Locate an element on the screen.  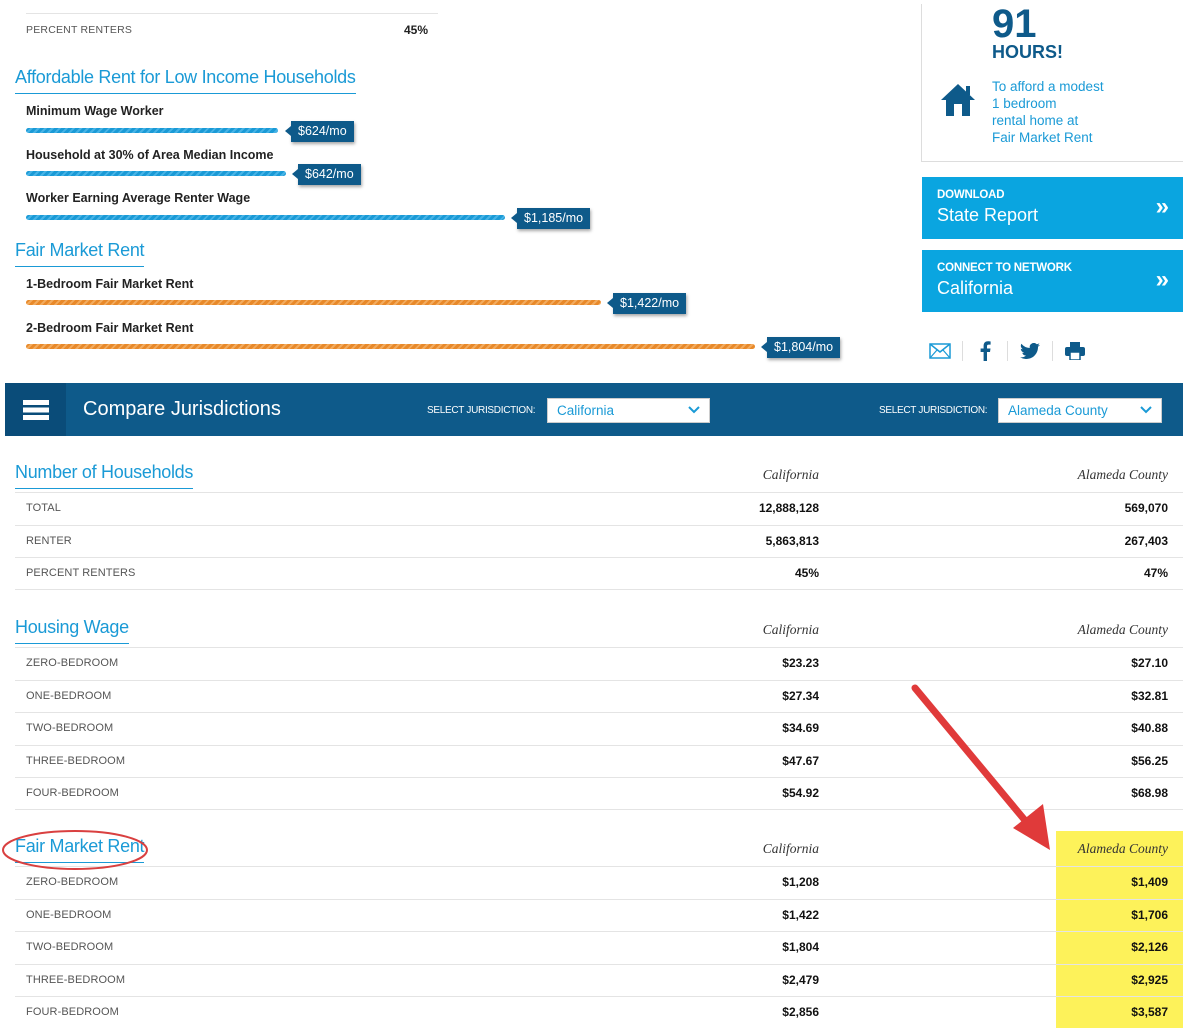
hours-desc-line: 1 bedroom is located at coordinates (1024, 103).